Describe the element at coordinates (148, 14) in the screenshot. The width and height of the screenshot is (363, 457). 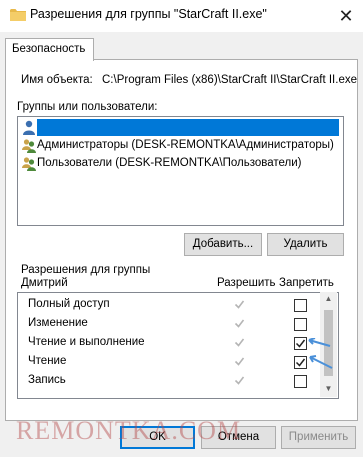
I see `window-title: Разрешения для группы "StarCraft II.exe"` at that location.